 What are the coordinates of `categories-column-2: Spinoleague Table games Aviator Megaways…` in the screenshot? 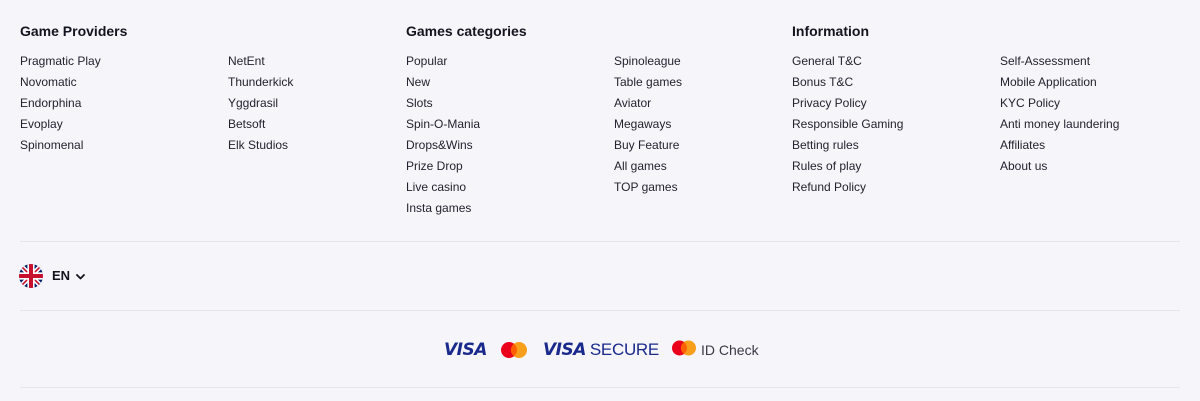 It's located at (718, 138).